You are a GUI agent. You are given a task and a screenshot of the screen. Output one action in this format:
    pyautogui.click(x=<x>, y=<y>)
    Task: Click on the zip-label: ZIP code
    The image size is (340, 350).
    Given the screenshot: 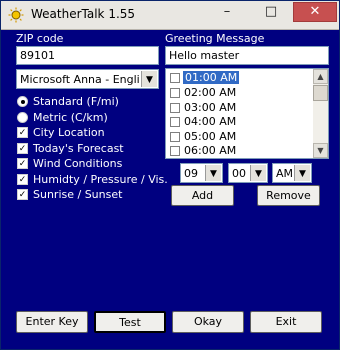 What is the action you would take?
    pyautogui.click(x=40, y=38)
    